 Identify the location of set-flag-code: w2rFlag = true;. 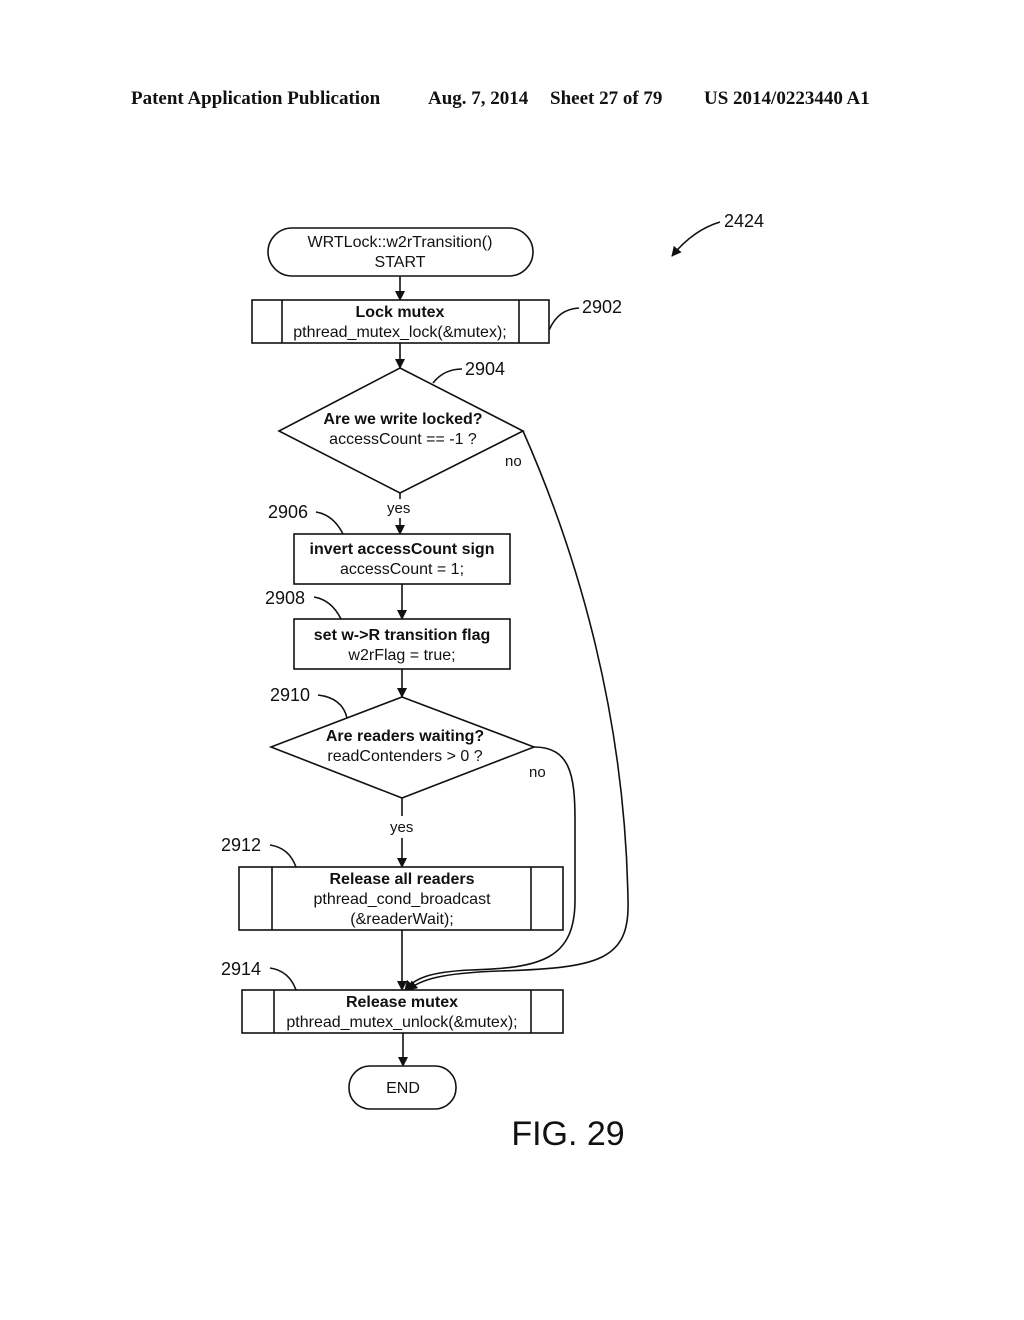
(401, 655).